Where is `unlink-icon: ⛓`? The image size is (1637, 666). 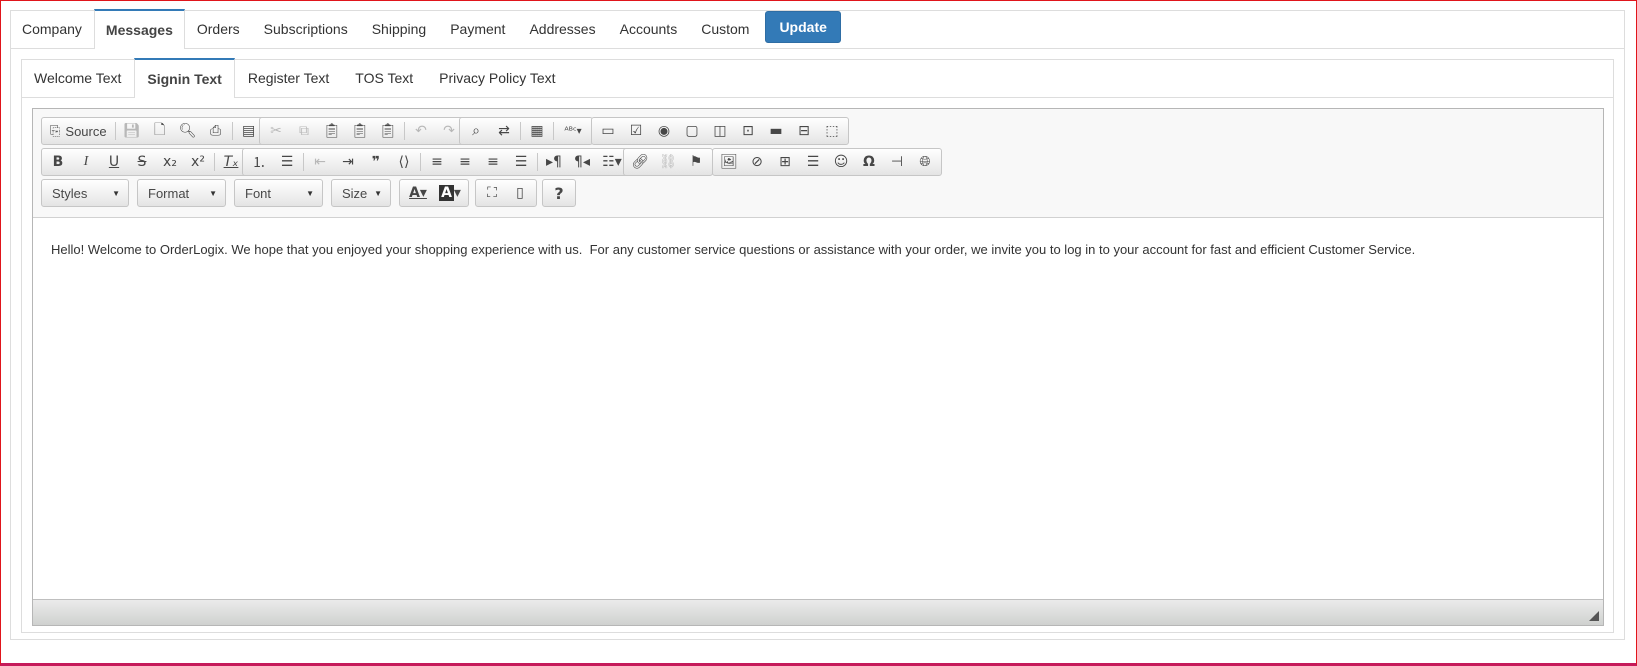
unlink-icon: ⛓ is located at coordinates (668, 162).